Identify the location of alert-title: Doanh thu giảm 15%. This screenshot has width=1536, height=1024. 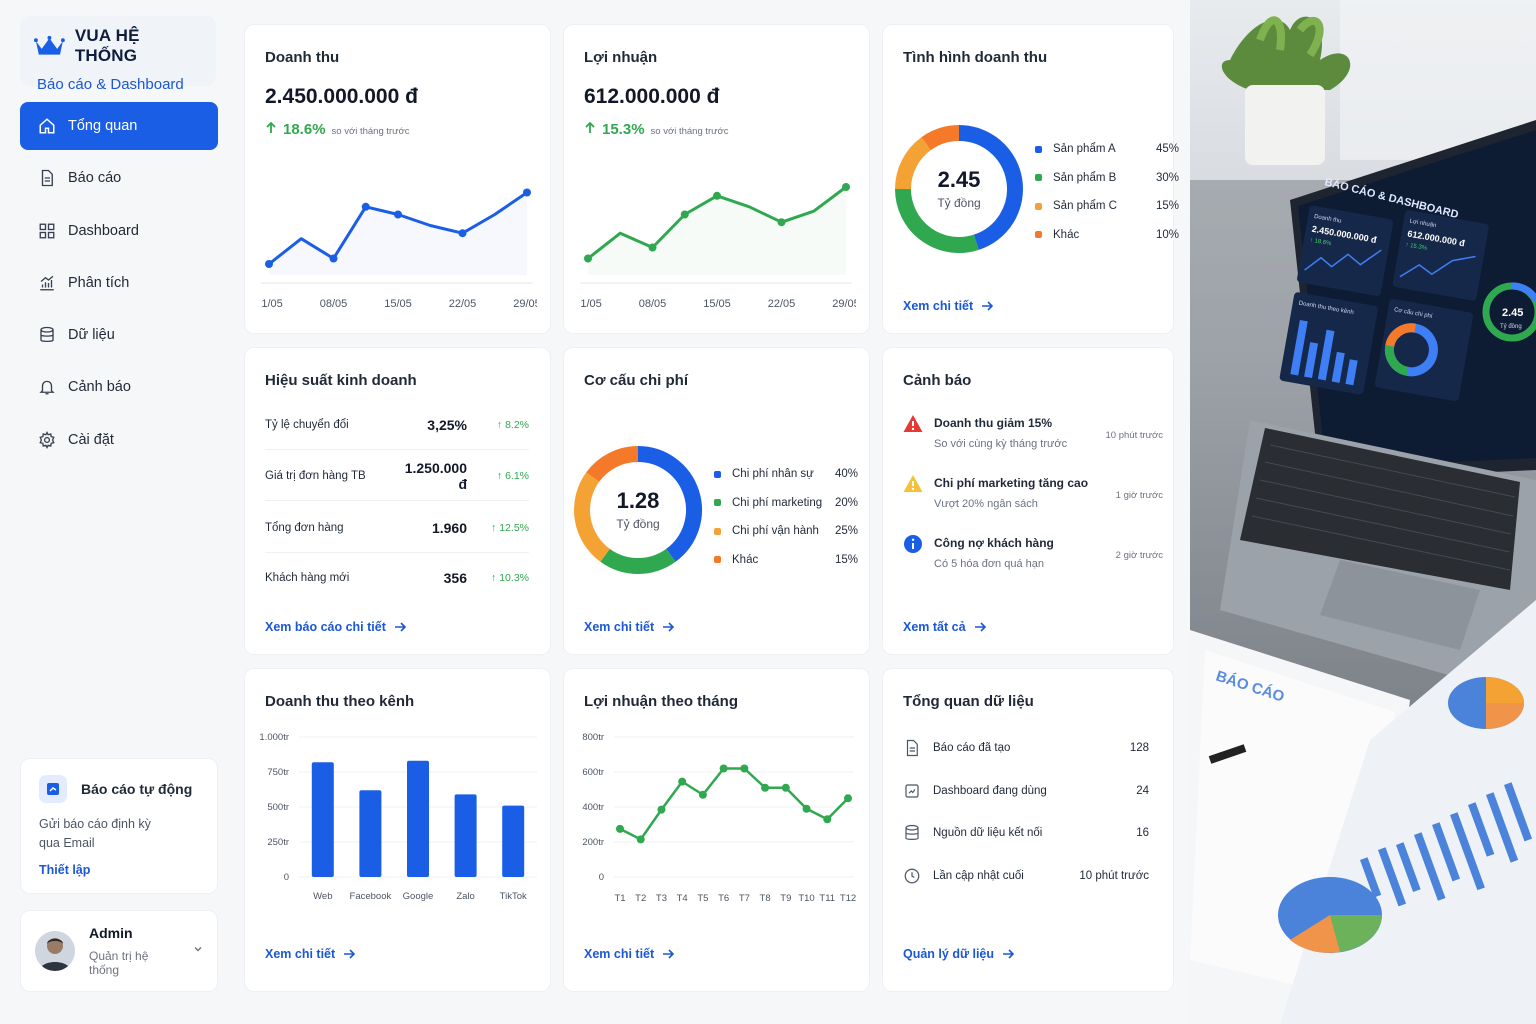
(993, 423).